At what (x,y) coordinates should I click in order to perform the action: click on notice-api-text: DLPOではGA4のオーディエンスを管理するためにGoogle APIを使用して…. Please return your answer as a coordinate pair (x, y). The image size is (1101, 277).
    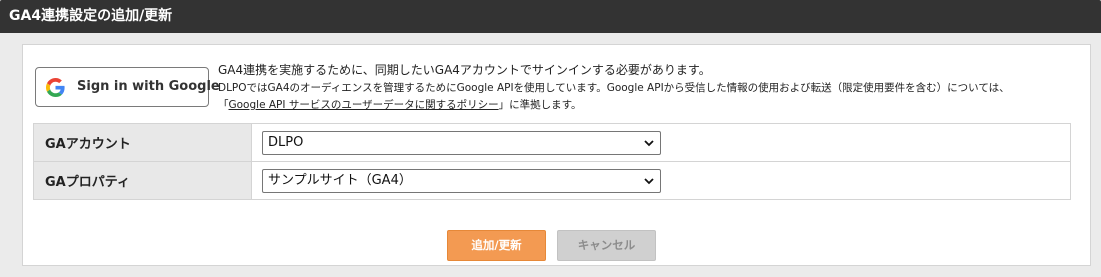
    Looking at the image, I should click on (614, 88).